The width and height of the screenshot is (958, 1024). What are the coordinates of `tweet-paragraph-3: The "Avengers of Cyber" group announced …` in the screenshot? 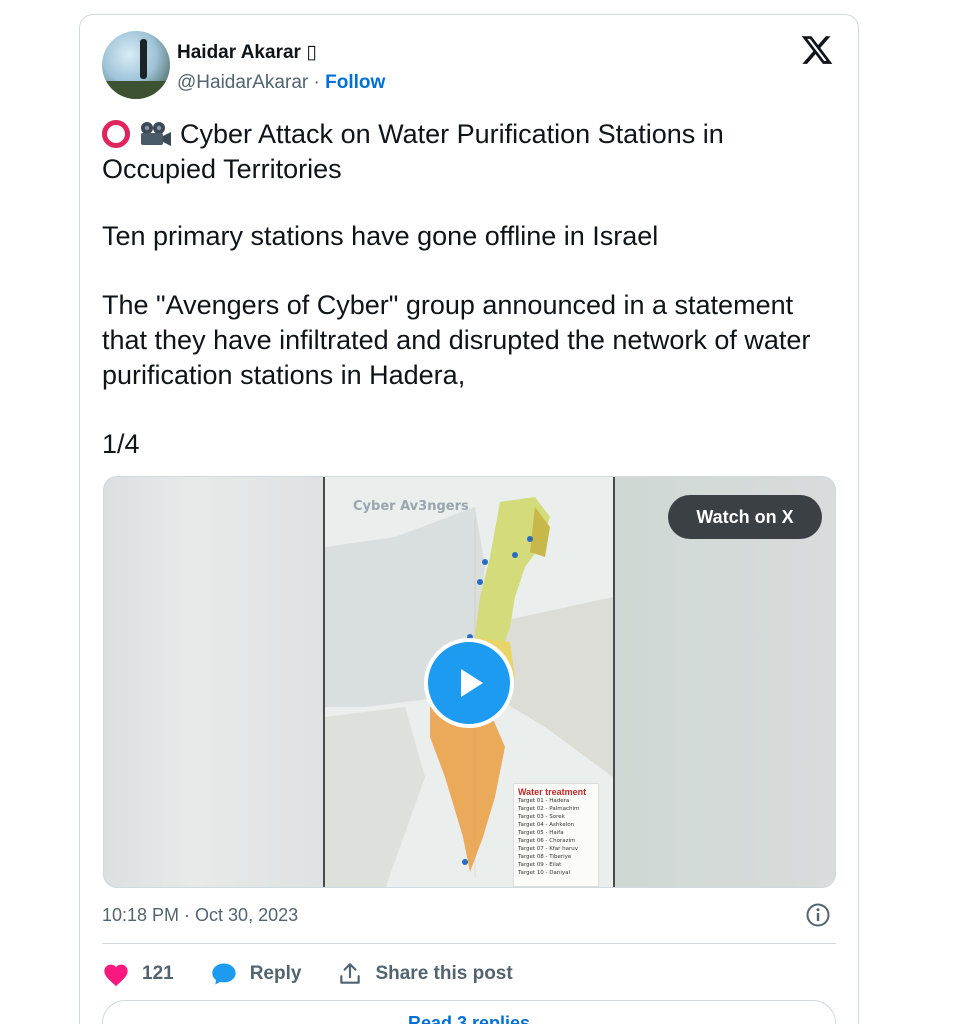 It's located at (456, 340).